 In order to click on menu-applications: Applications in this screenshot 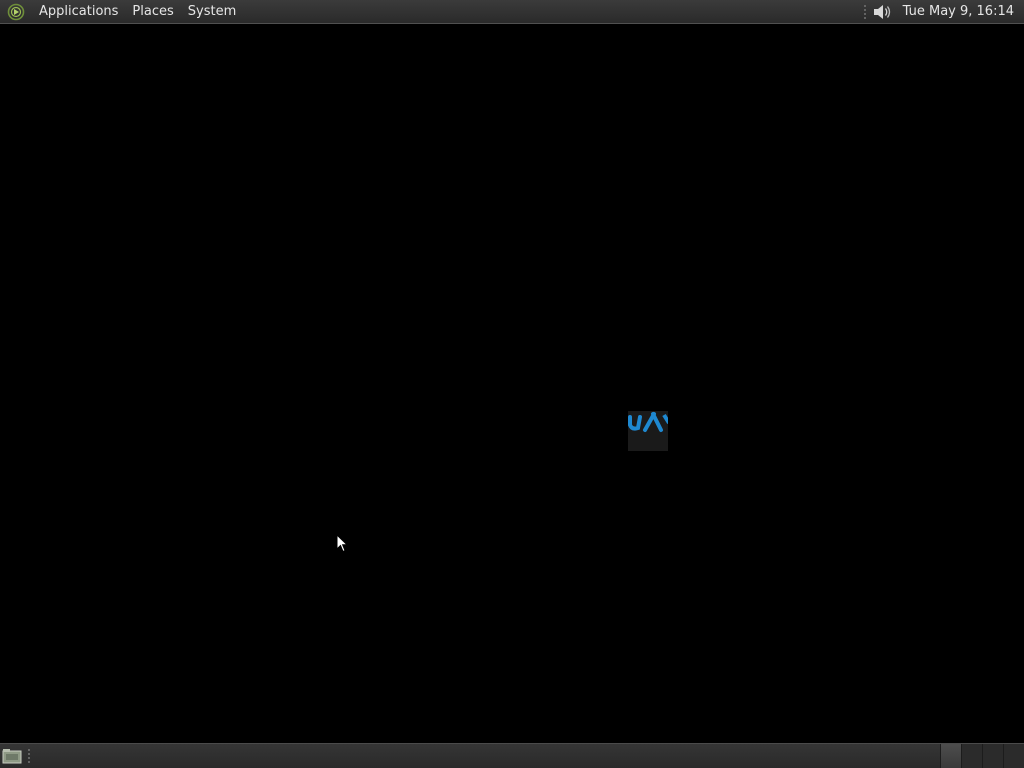, I will do `click(78, 12)`.